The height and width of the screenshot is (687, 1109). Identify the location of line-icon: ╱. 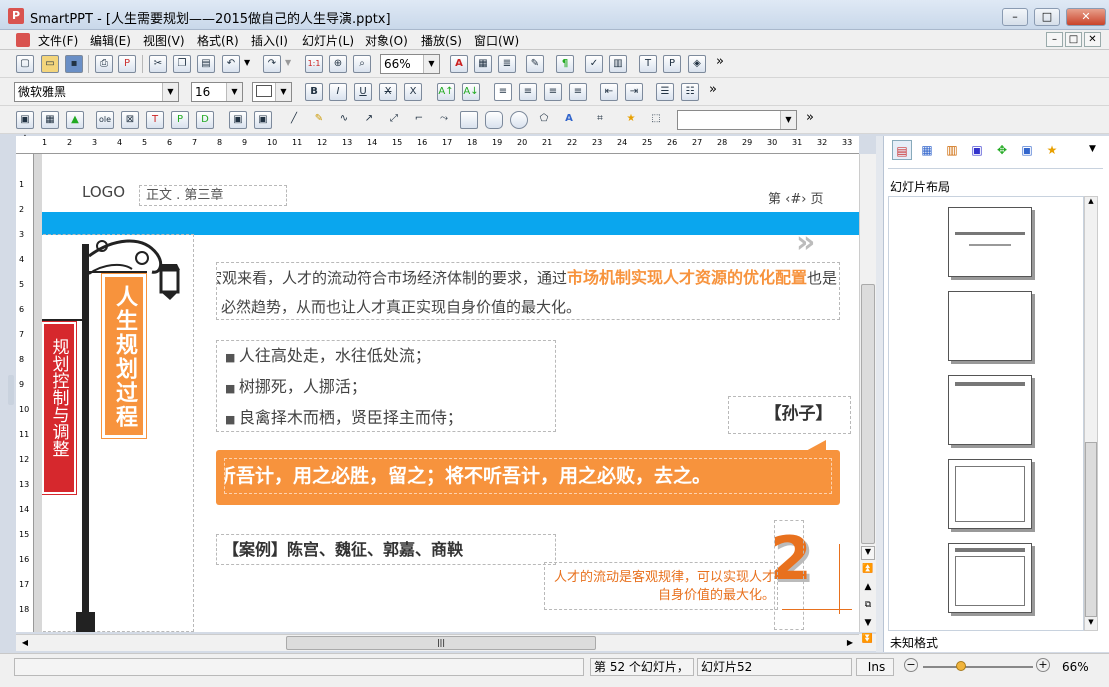
(294, 120).